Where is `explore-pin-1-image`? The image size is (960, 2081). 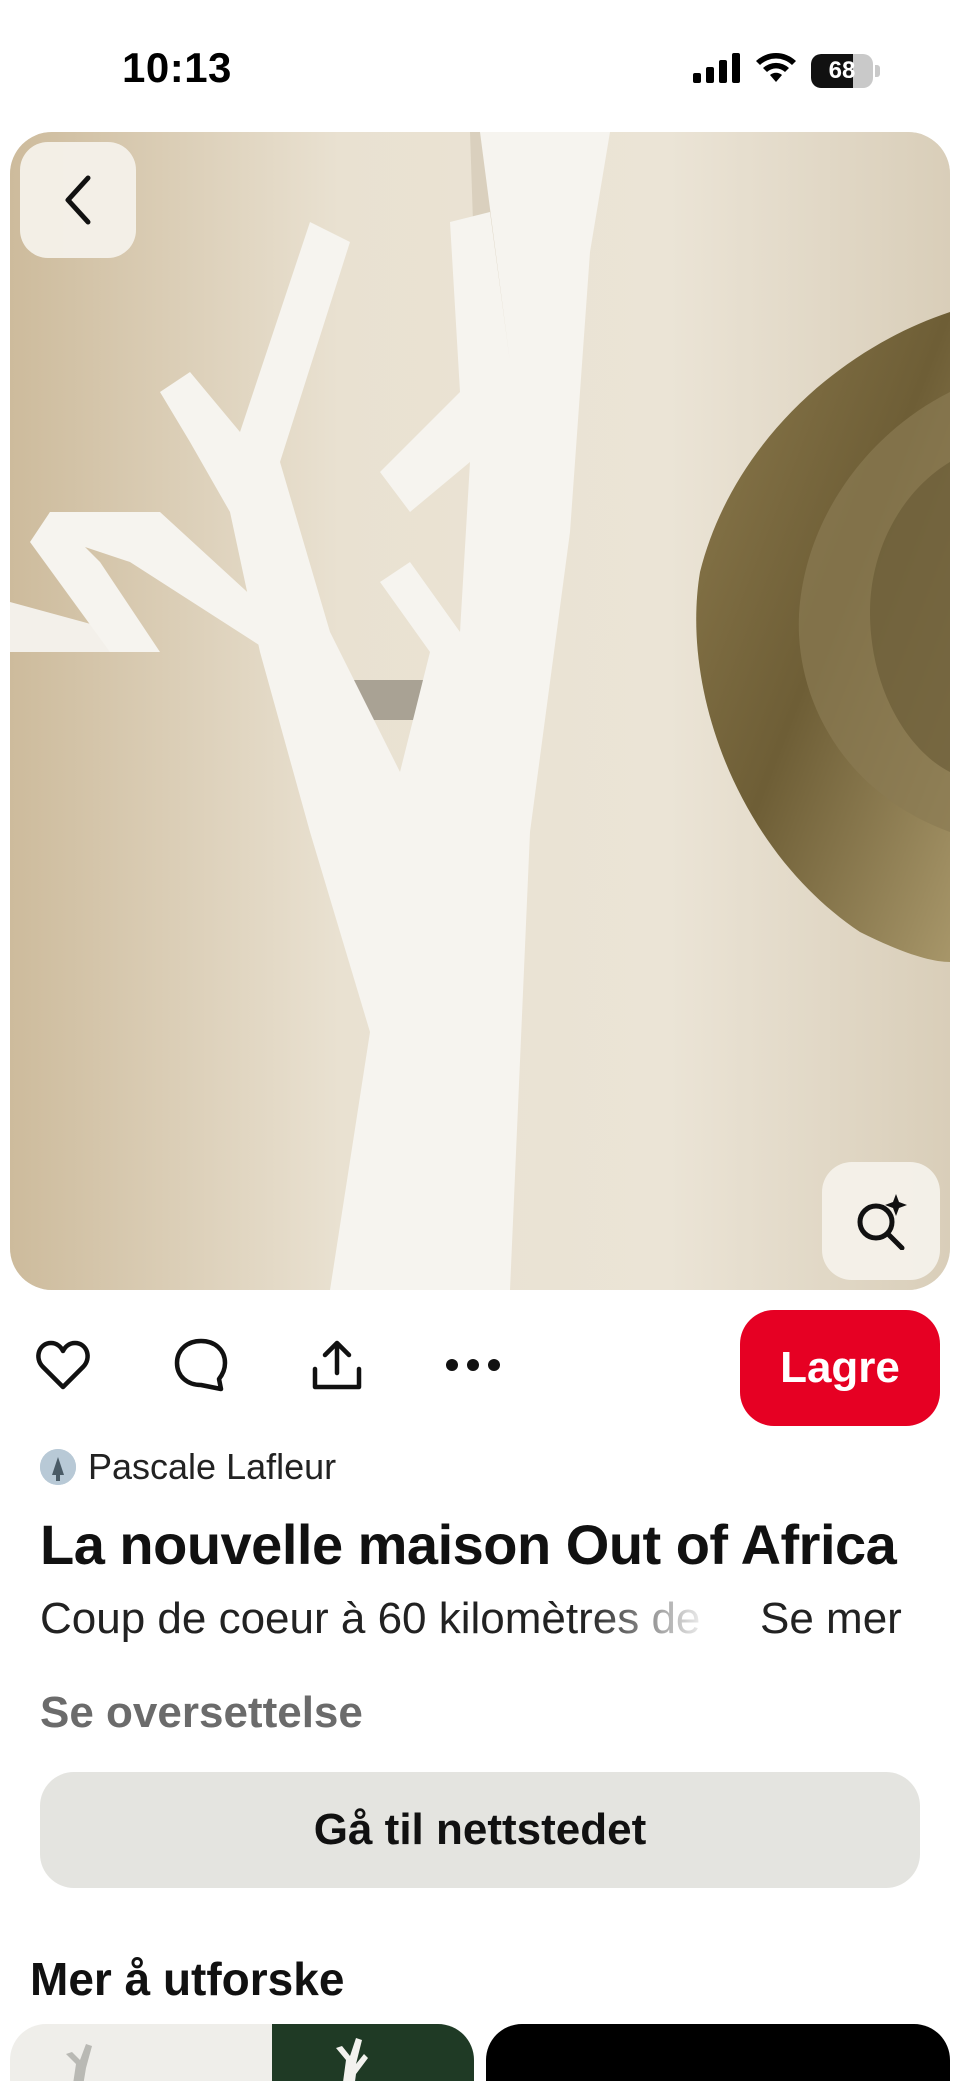
explore-pin-1-image is located at coordinates (242, 2052).